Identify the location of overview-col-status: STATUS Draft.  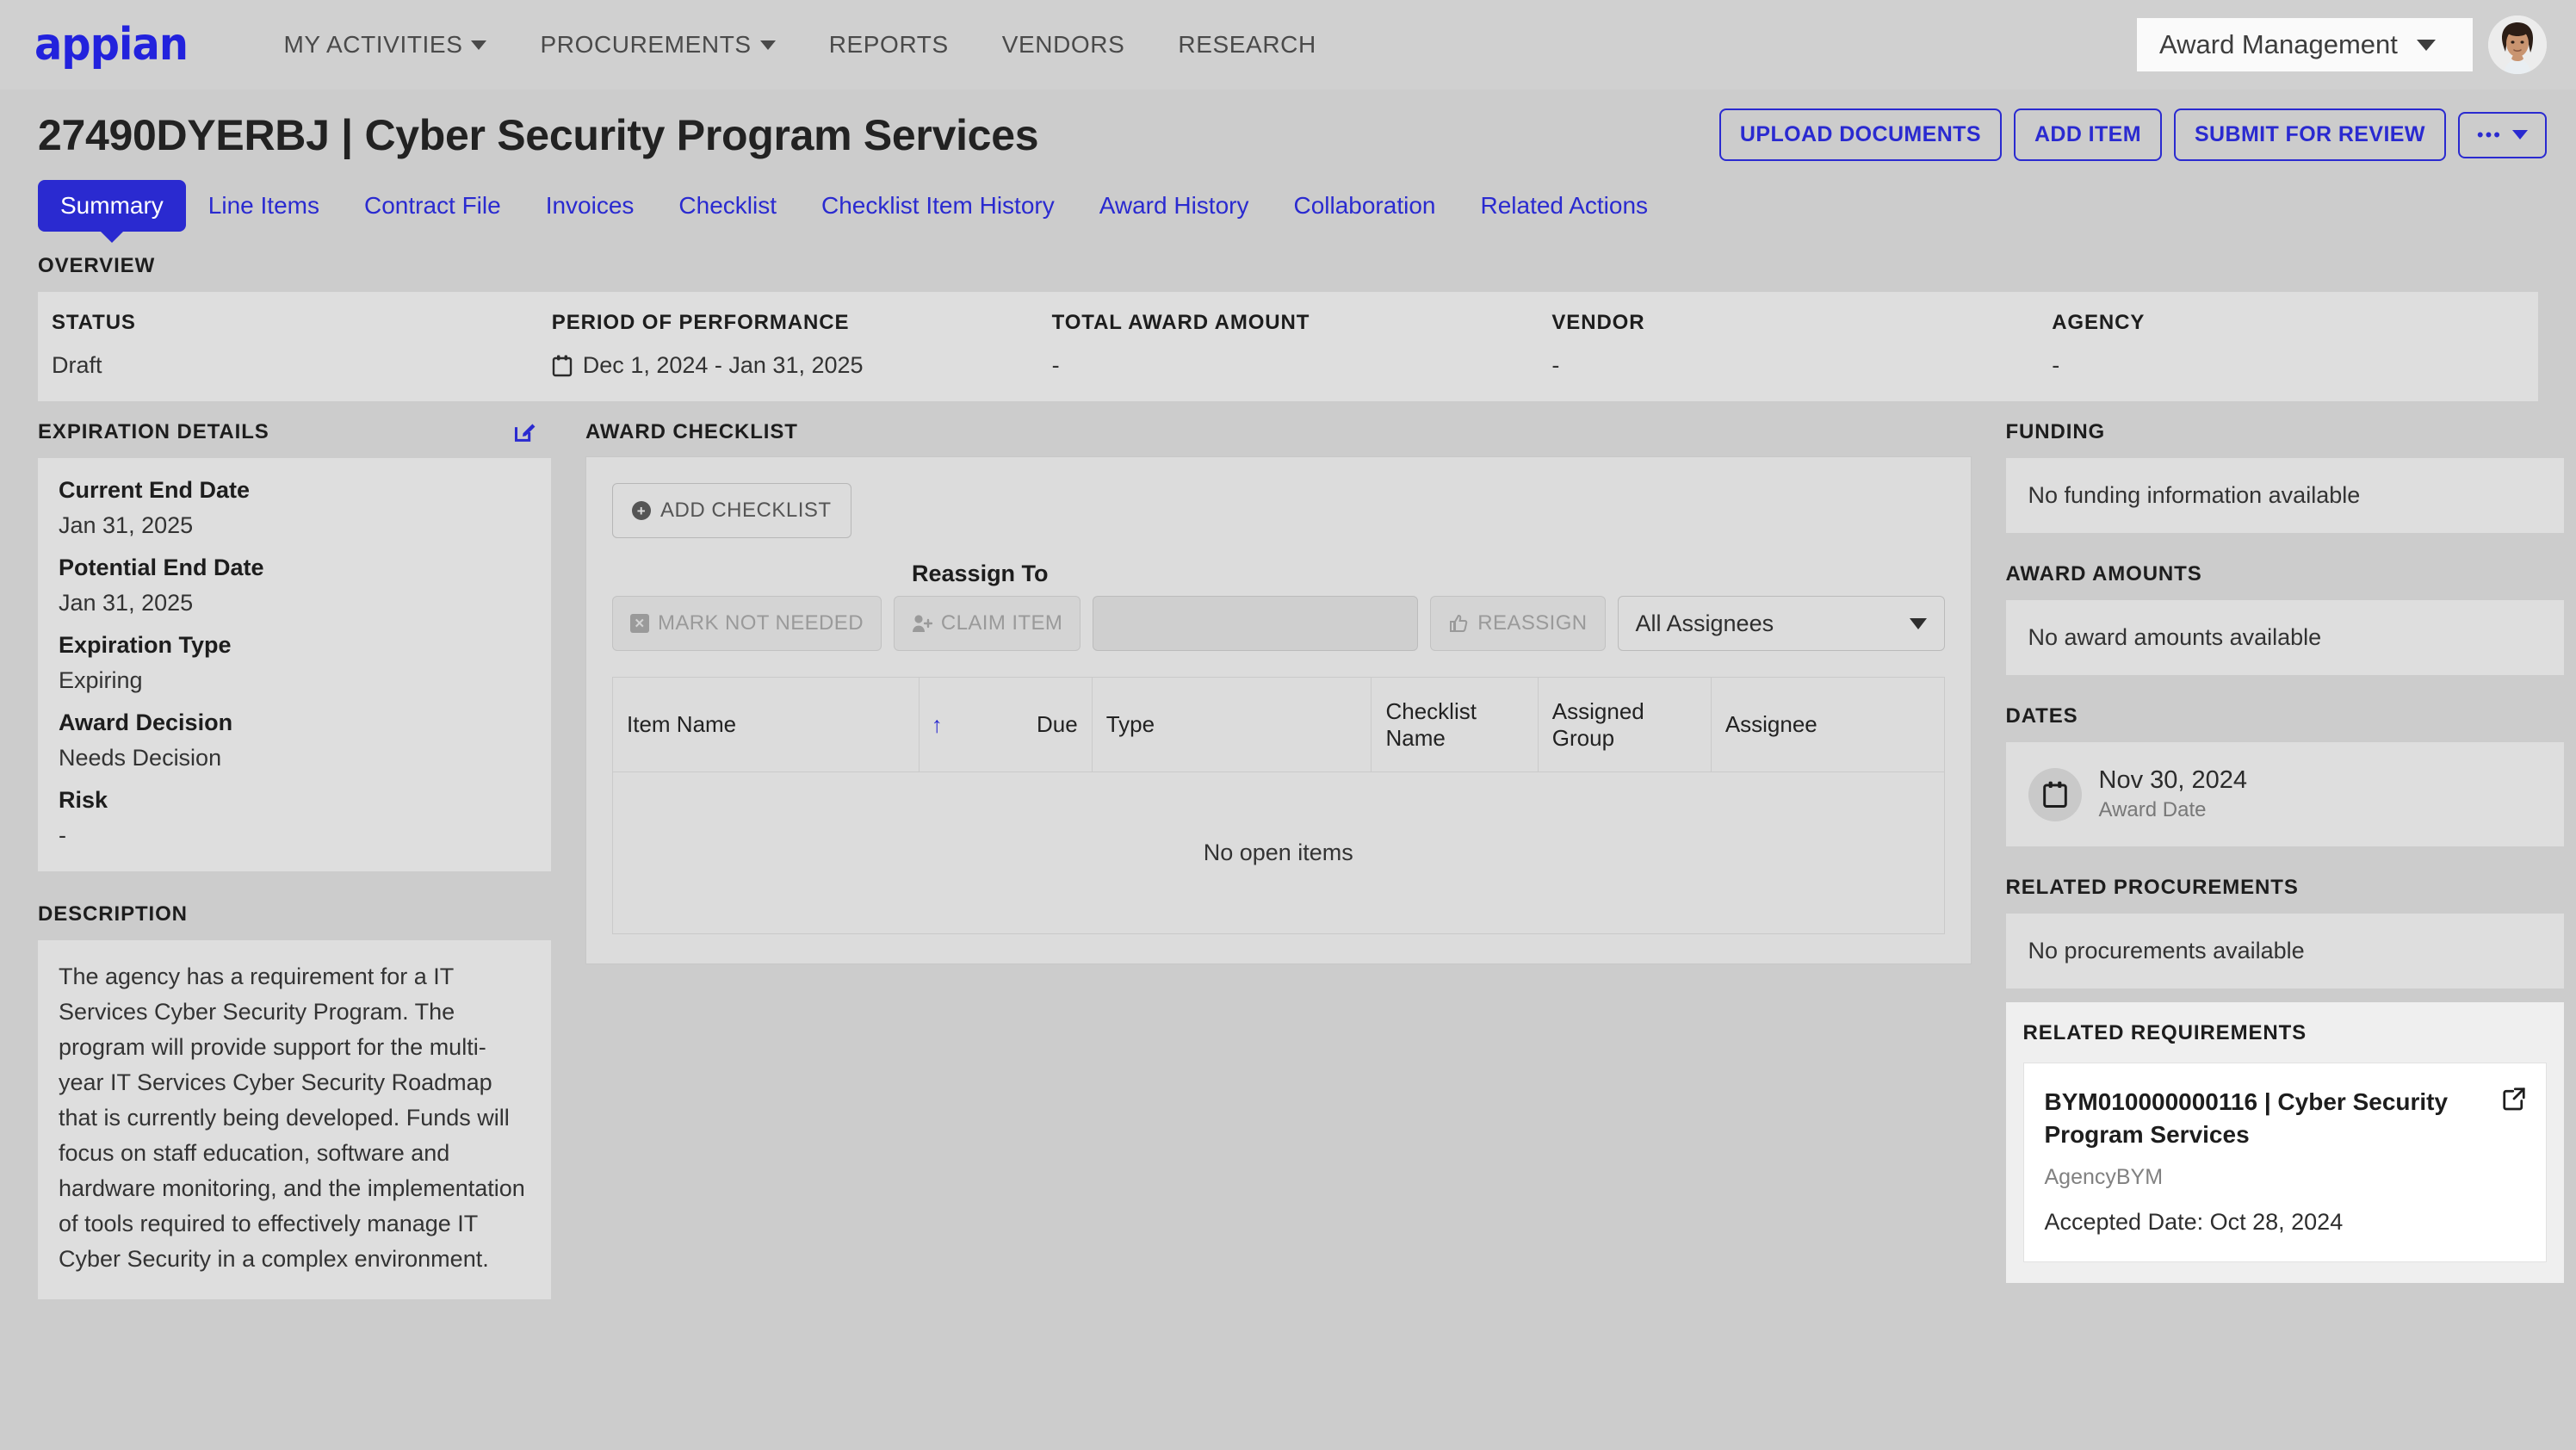
(288, 345).